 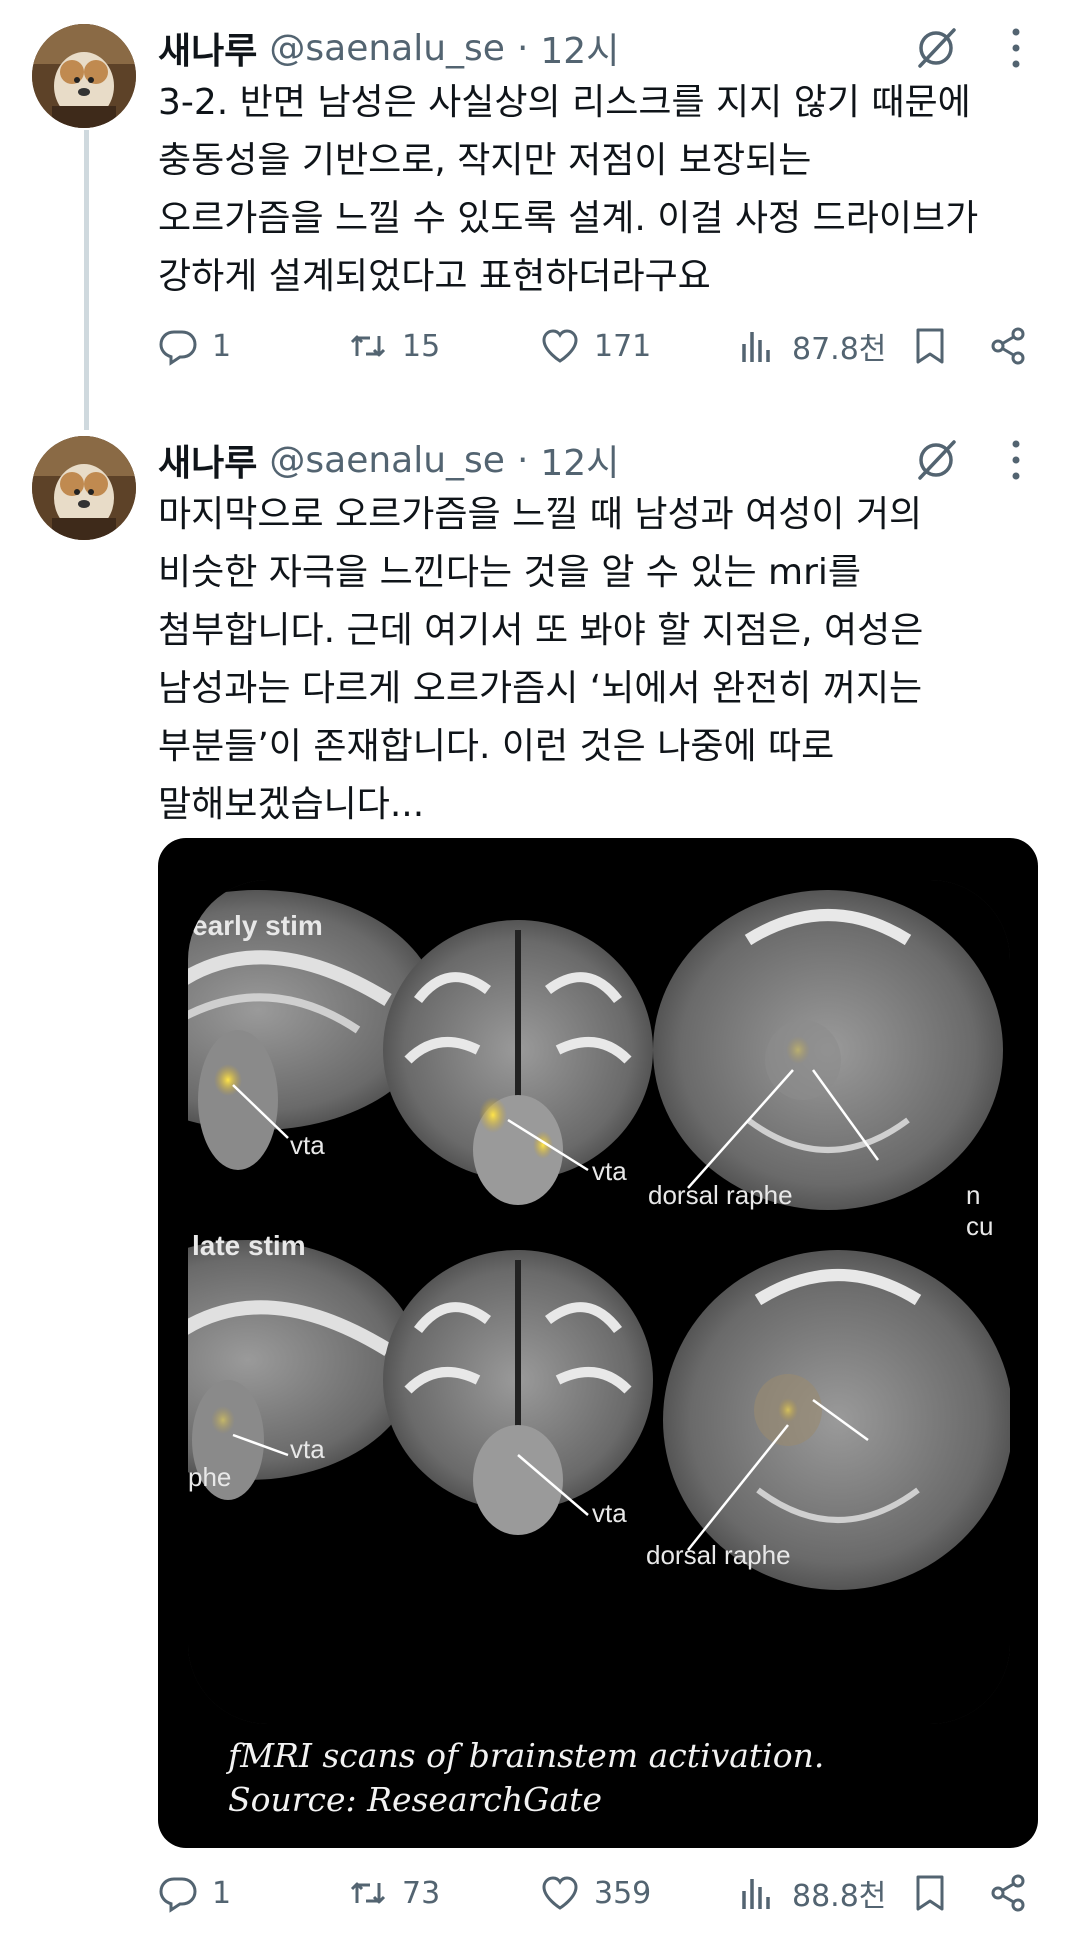 I want to click on retweet-count: 15, so click(x=421, y=346).